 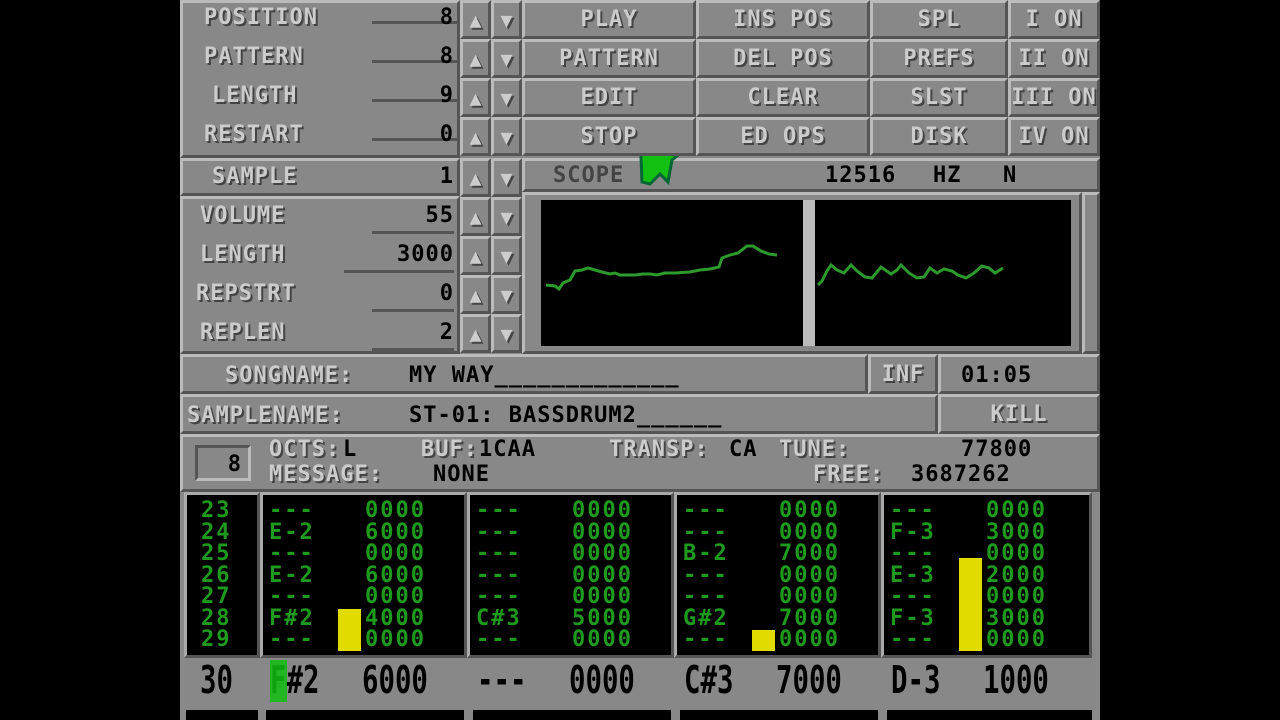 What do you see at coordinates (565, 415) in the screenshot?
I see `samplename-field: ST-01: BASSDRUM2______` at bounding box center [565, 415].